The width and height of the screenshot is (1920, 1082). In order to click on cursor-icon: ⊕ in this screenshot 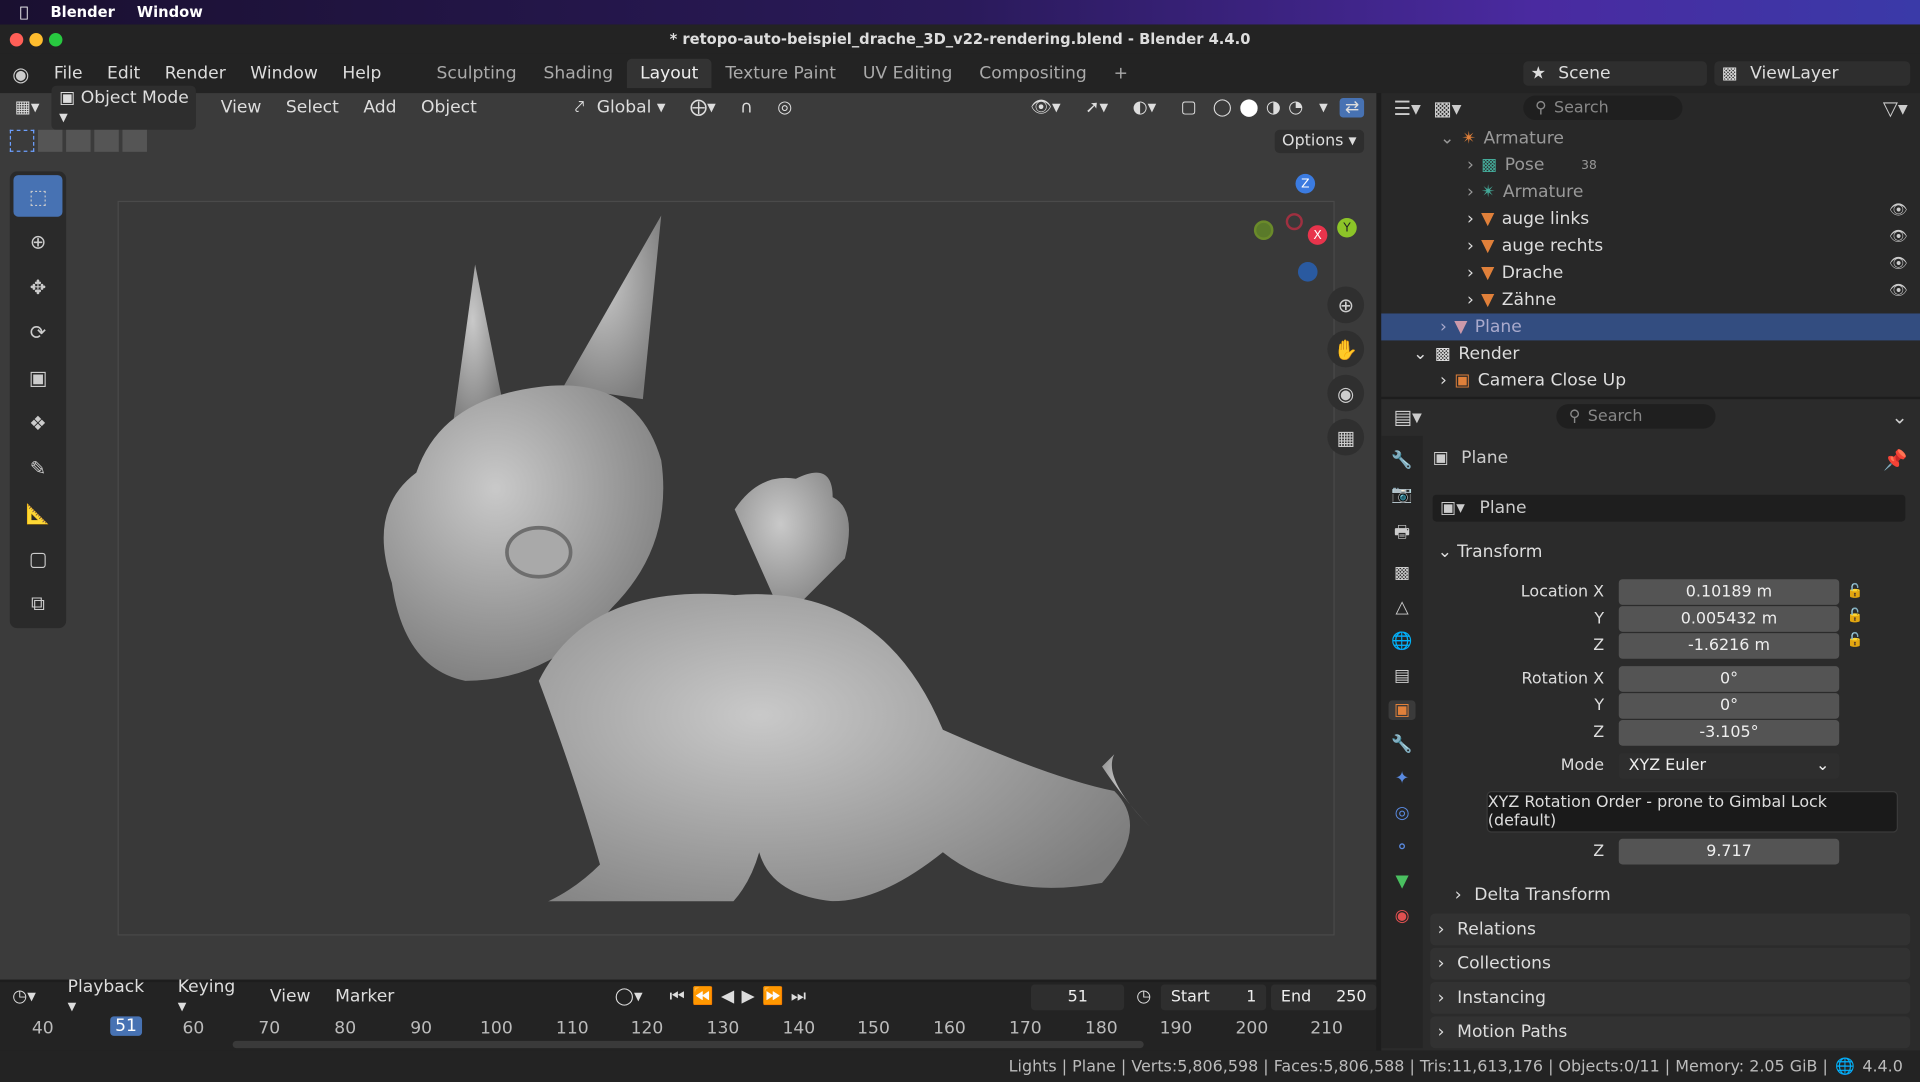, I will do `click(37, 241)`.